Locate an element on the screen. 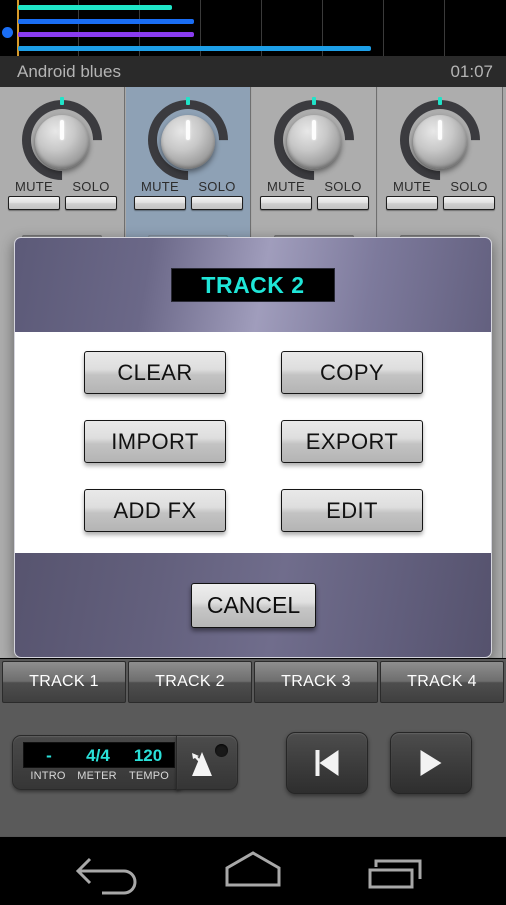  dialog-title: TRACK 2 is located at coordinates (253, 285).